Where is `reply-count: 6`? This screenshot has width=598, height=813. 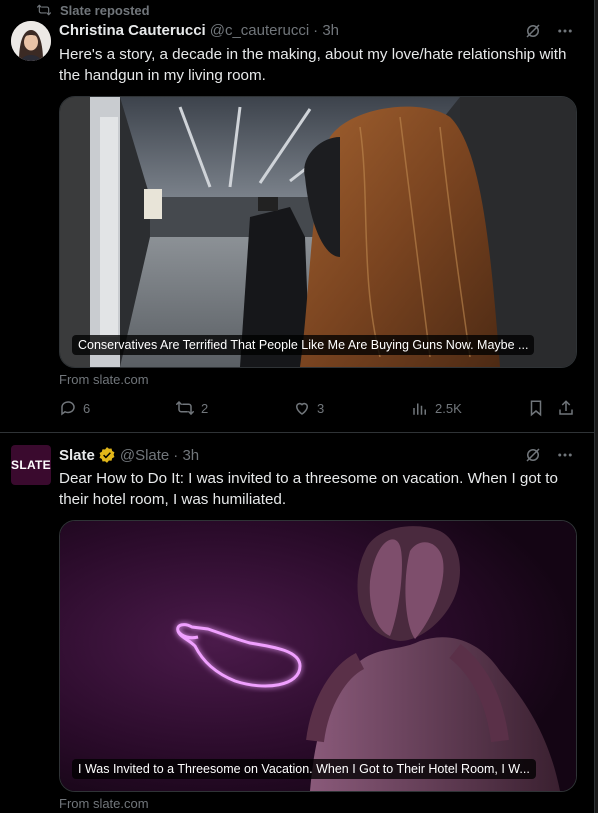
reply-count: 6 is located at coordinates (87, 408).